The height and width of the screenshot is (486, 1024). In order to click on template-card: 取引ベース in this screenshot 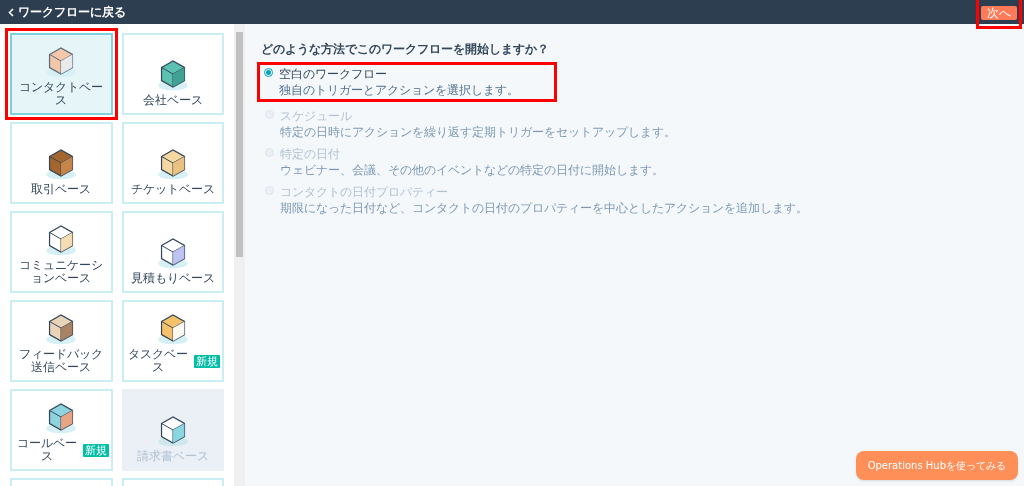, I will do `click(61, 163)`.